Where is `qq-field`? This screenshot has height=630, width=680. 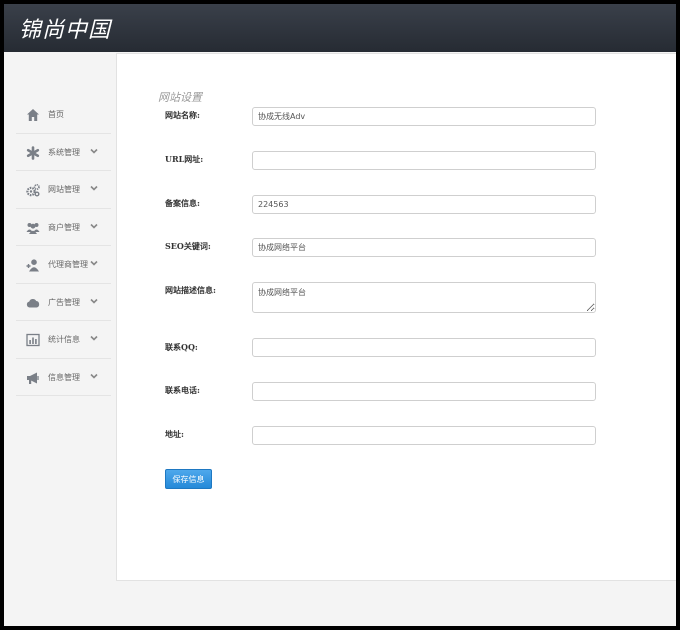 qq-field is located at coordinates (424, 347).